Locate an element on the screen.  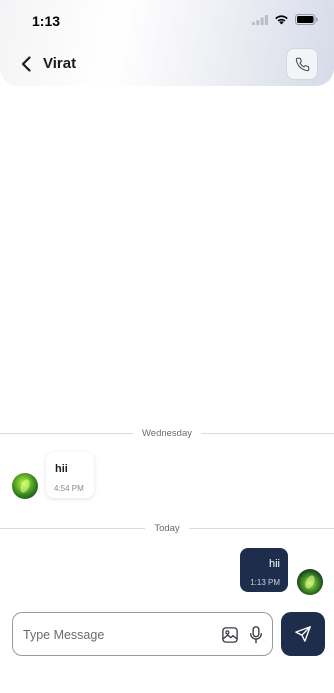
message-input is located at coordinates (118, 635).